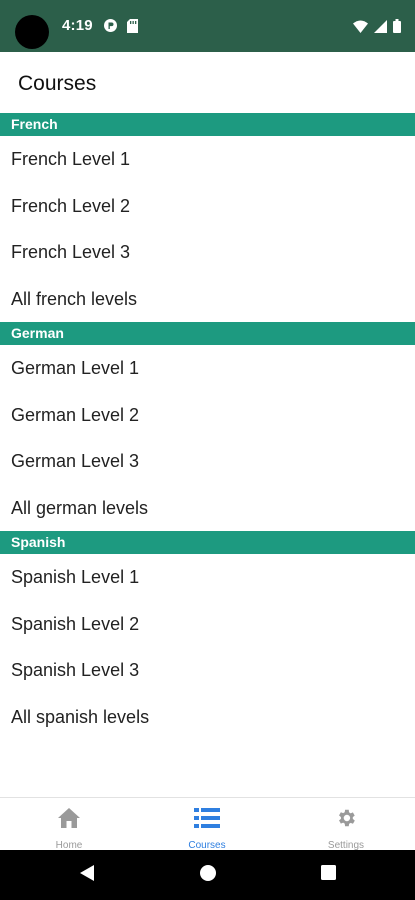  What do you see at coordinates (207, 816) in the screenshot?
I see `list-icon` at bounding box center [207, 816].